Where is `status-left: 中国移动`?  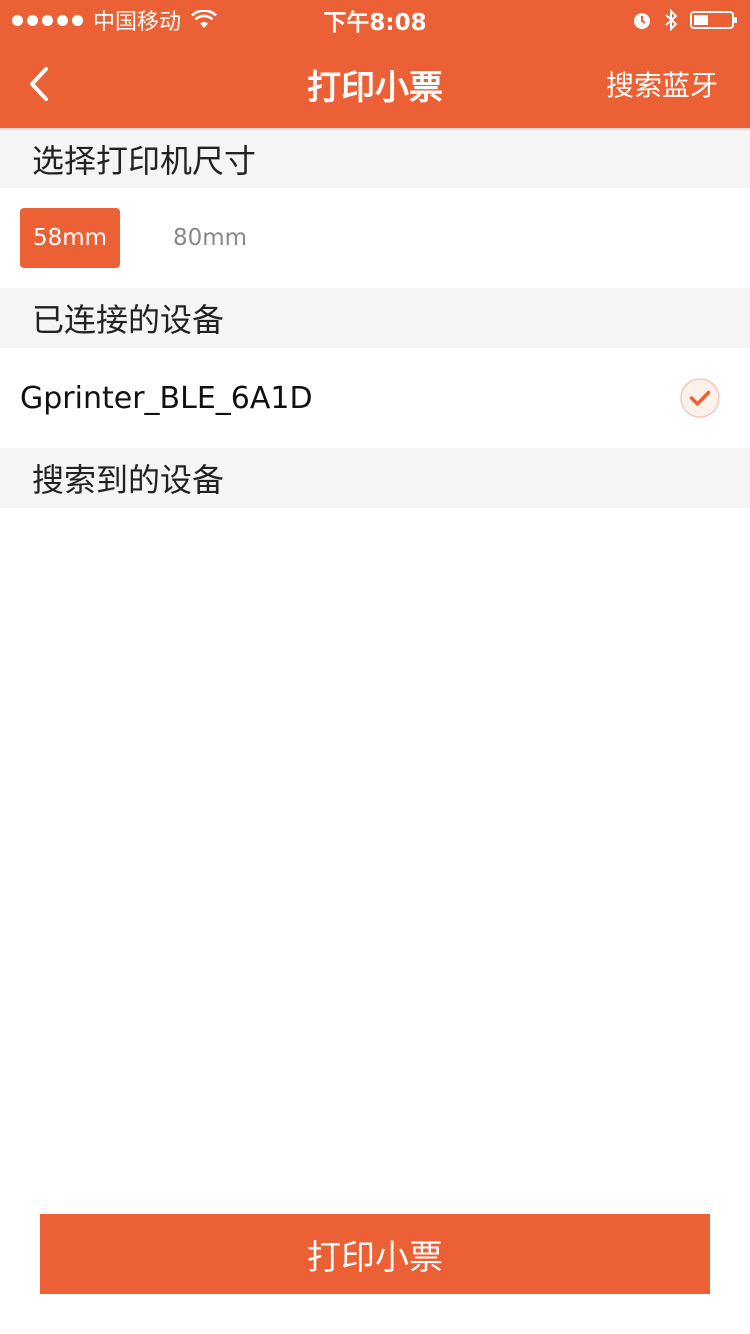
status-left: 中国移动 is located at coordinates (114, 20).